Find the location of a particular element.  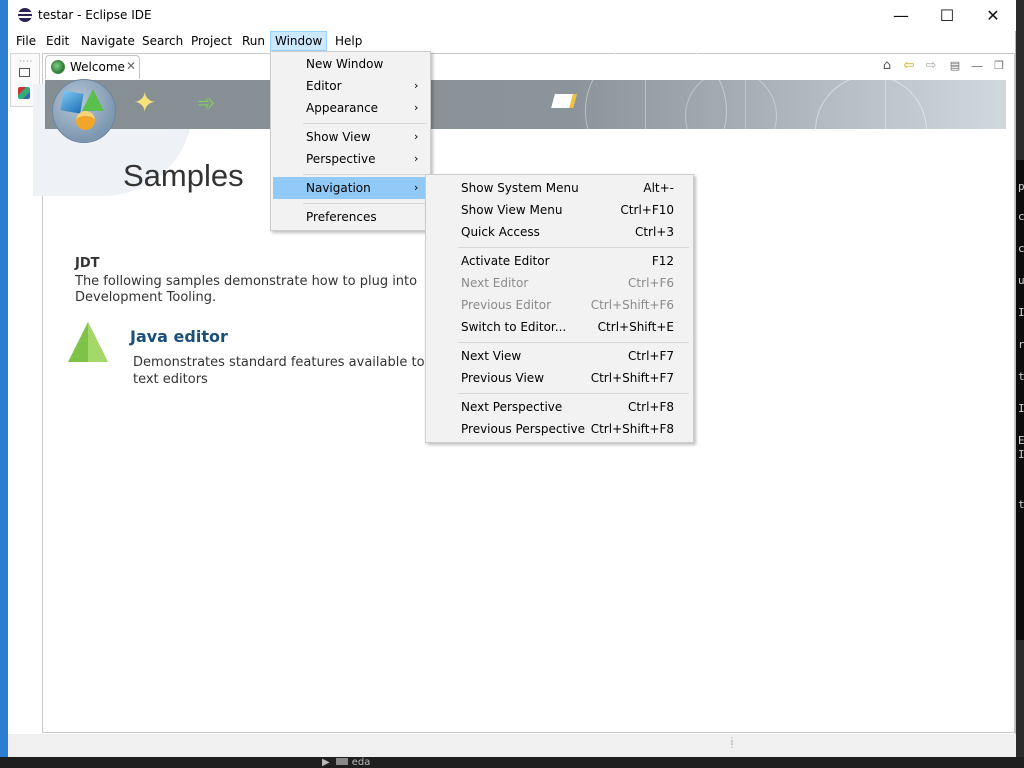

close-button: ✕ is located at coordinates (993, 15).